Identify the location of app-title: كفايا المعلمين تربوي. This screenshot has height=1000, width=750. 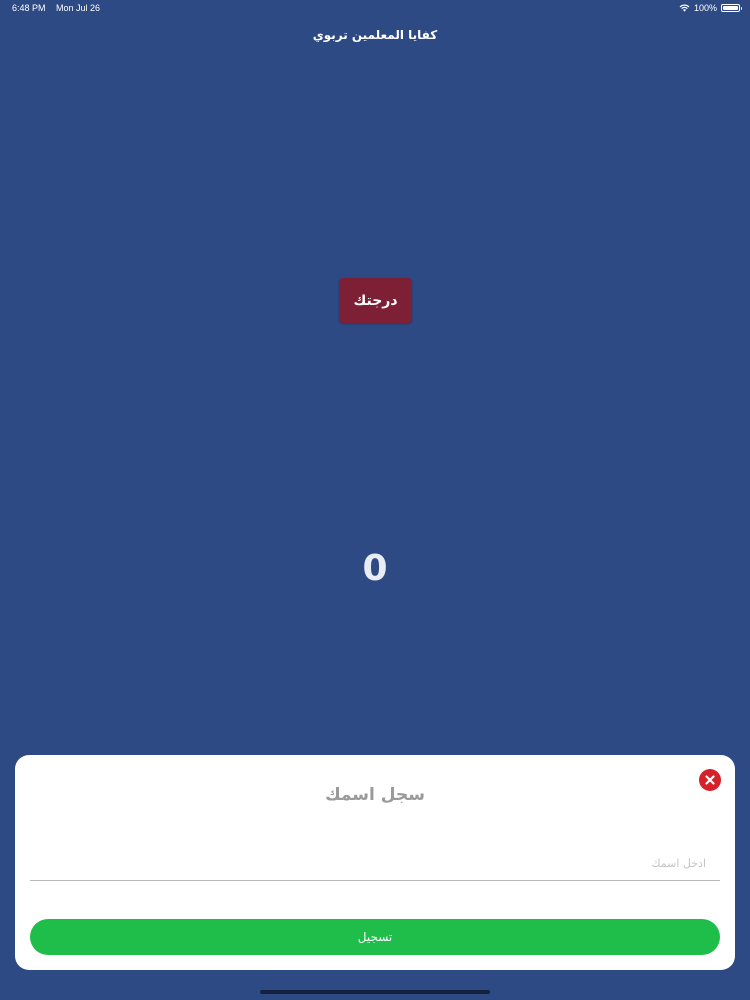
(375, 35).